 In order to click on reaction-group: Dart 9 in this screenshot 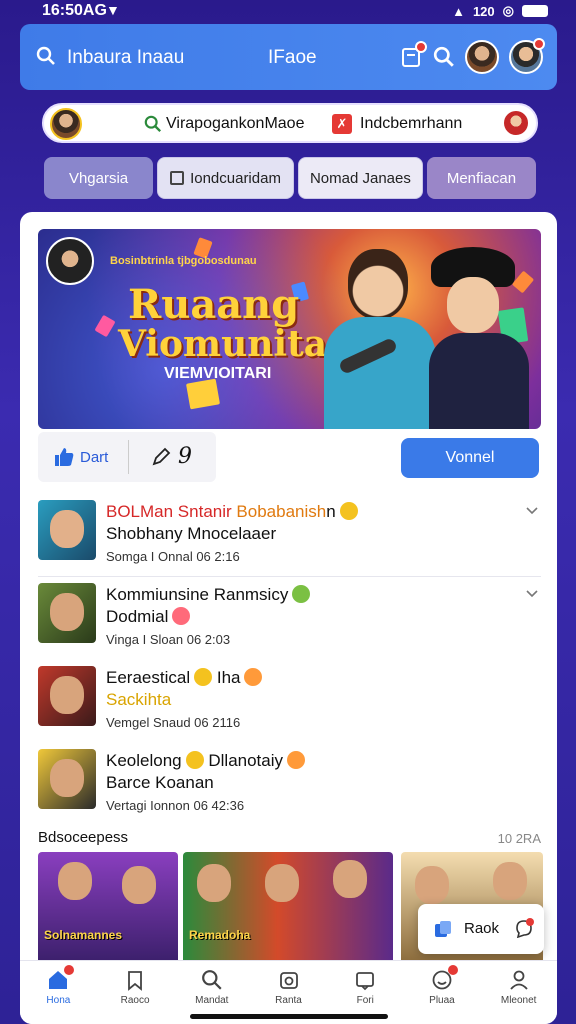, I will do `click(127, 457)`.